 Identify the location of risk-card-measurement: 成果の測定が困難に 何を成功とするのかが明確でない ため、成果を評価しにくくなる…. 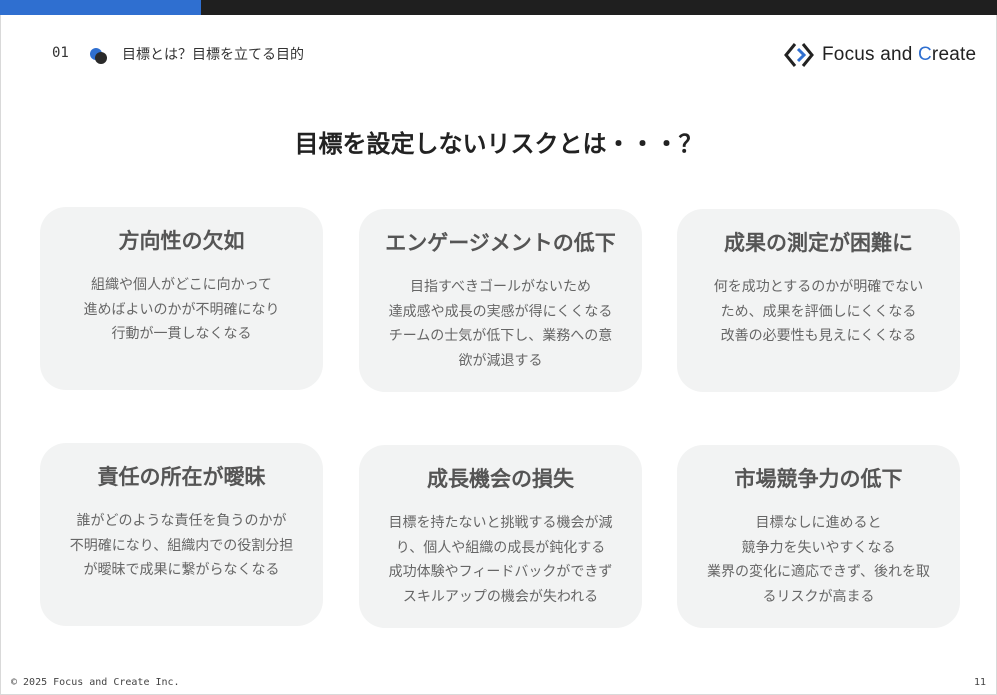
(818, 300).